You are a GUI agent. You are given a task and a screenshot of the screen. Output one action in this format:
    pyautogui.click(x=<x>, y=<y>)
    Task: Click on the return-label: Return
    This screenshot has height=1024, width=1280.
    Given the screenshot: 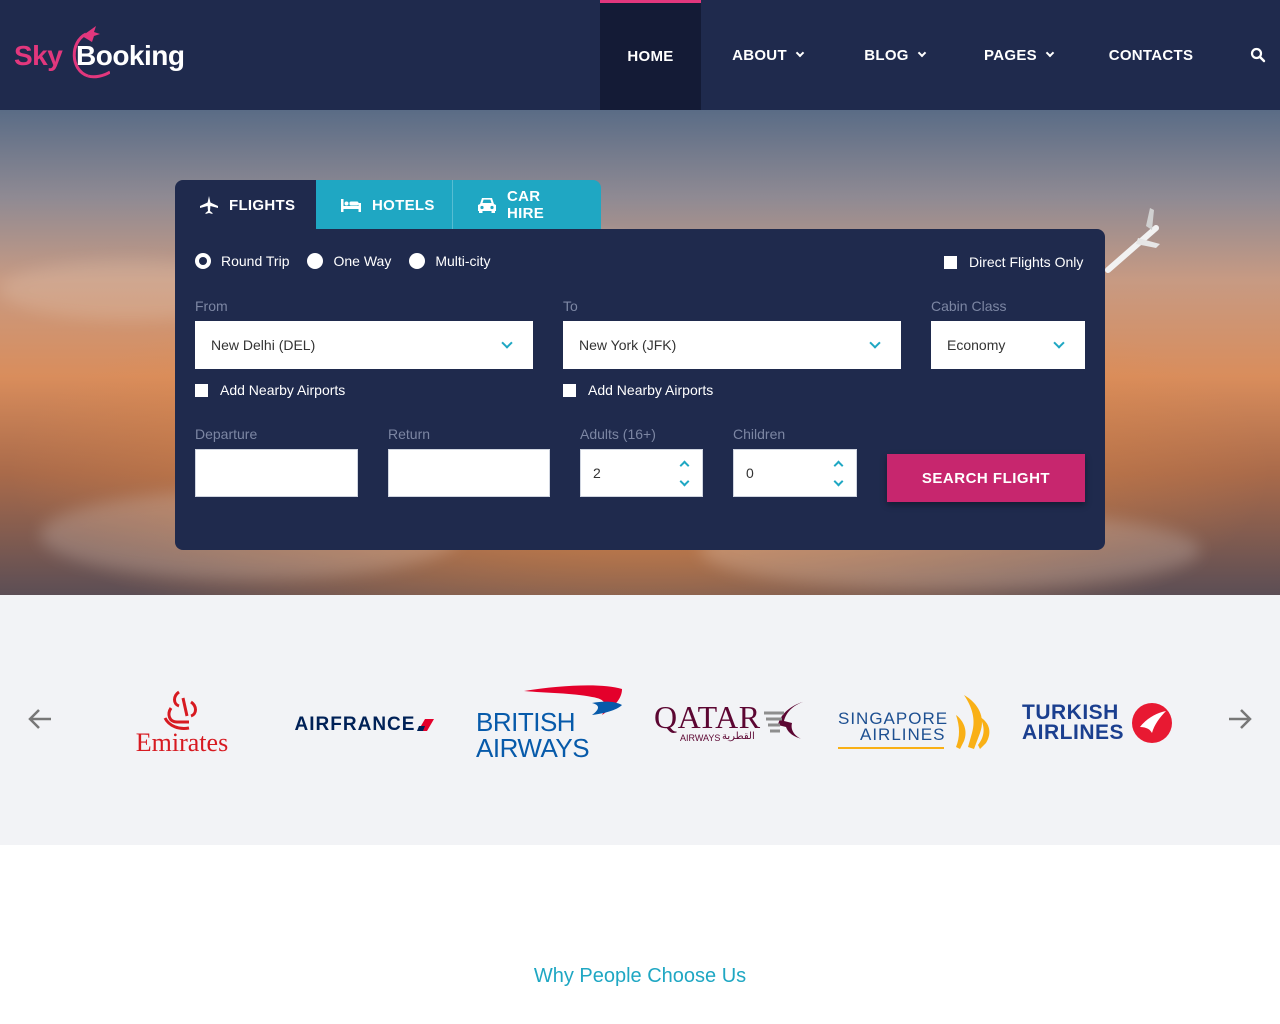 What is the action you would take?
    pyautogui.click(x=409, y=434)
    